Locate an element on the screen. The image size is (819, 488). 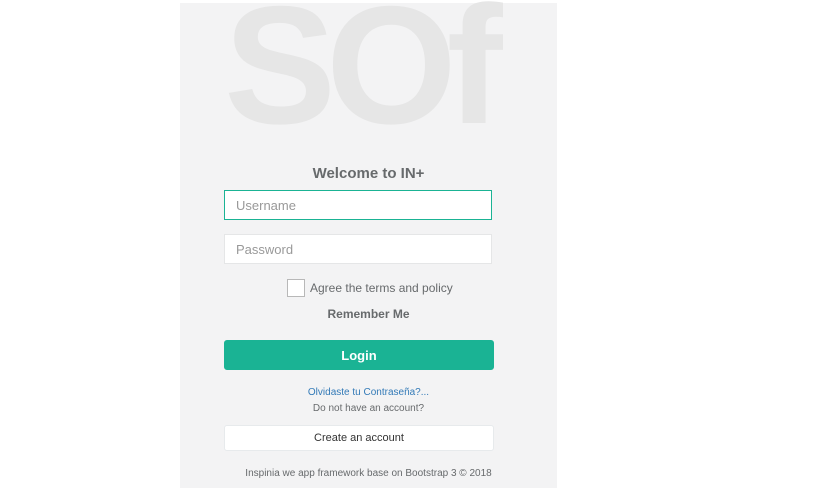
logo-watermark: SOf is located at coordinates (363, 79).